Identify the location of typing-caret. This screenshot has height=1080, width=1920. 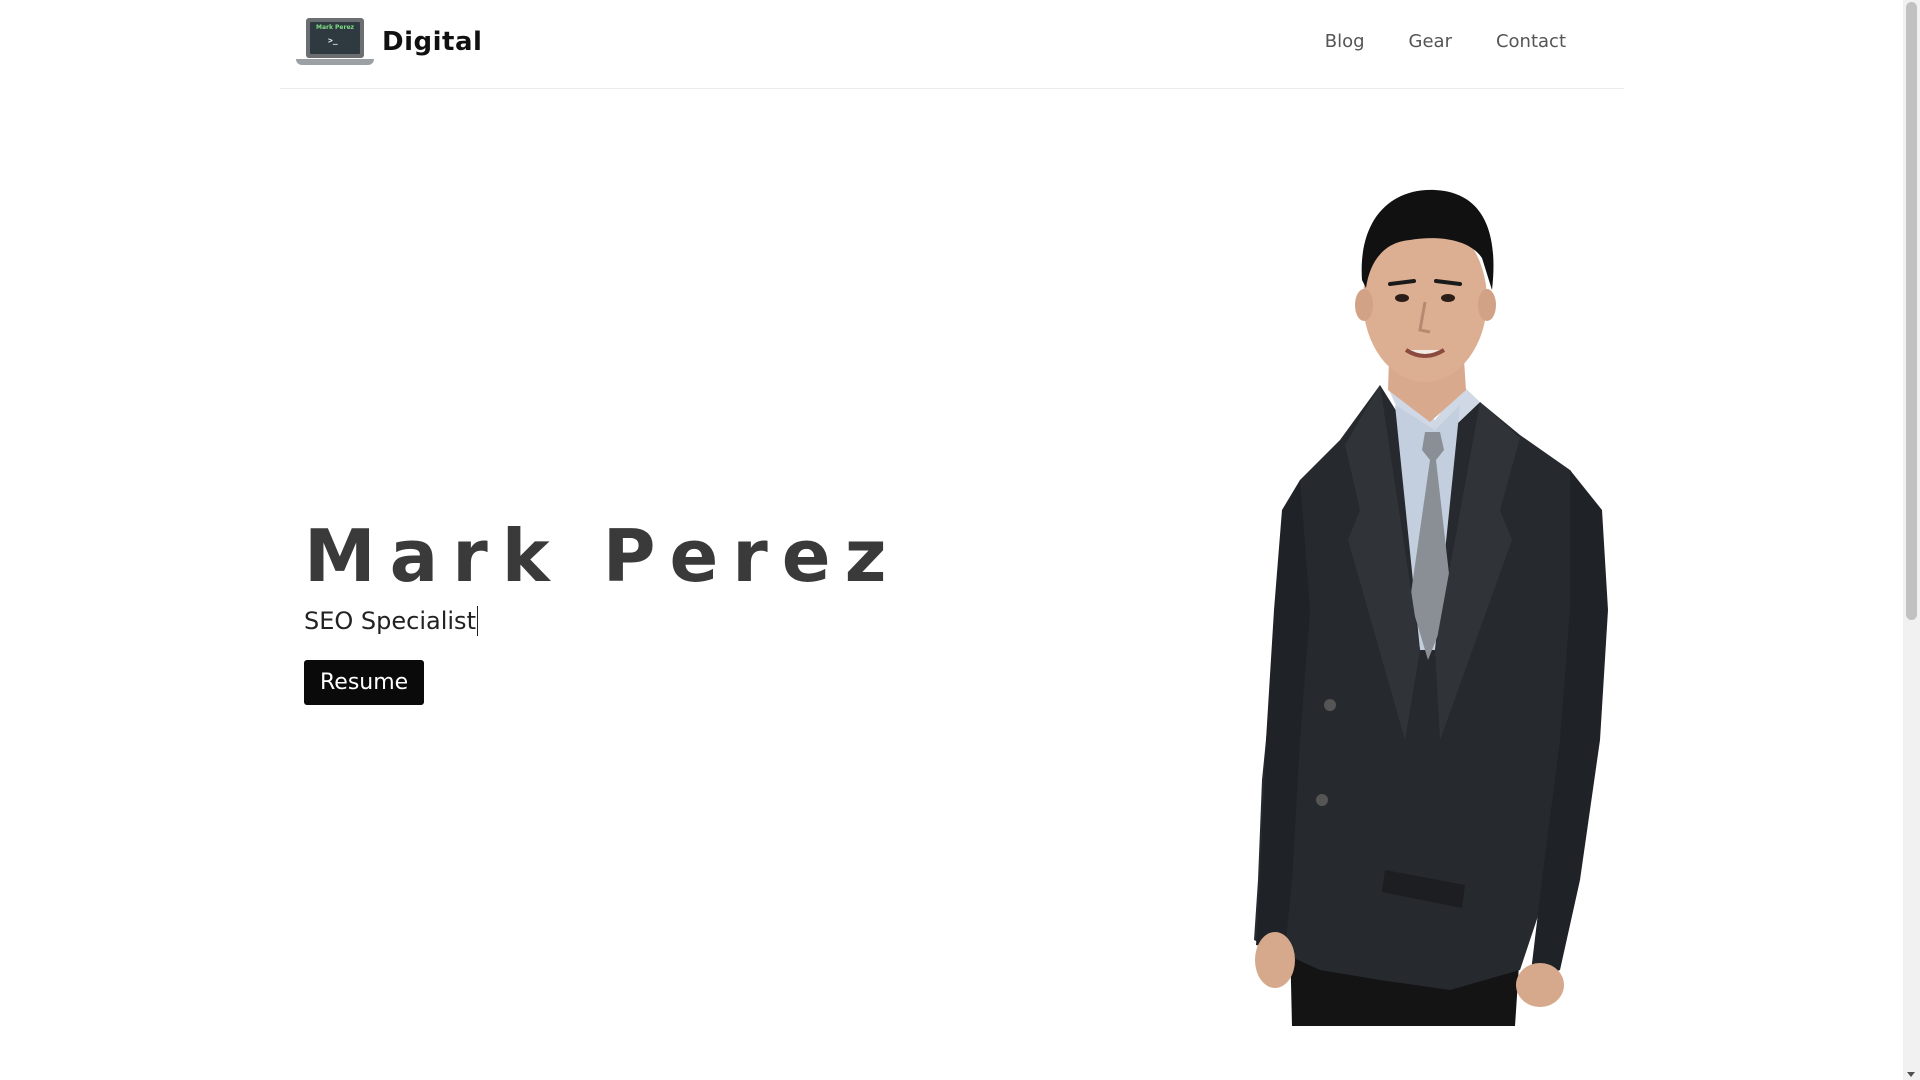
(477, 621).